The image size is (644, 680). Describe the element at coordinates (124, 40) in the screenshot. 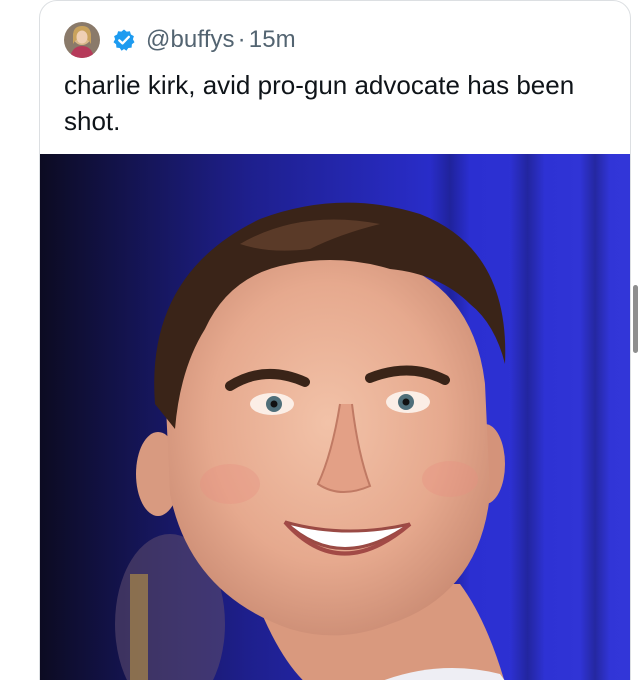

I see `verified-badge-icon` at that location.